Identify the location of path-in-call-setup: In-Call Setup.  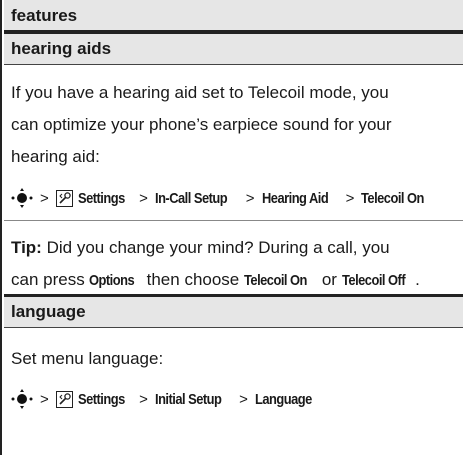
(191, 198).